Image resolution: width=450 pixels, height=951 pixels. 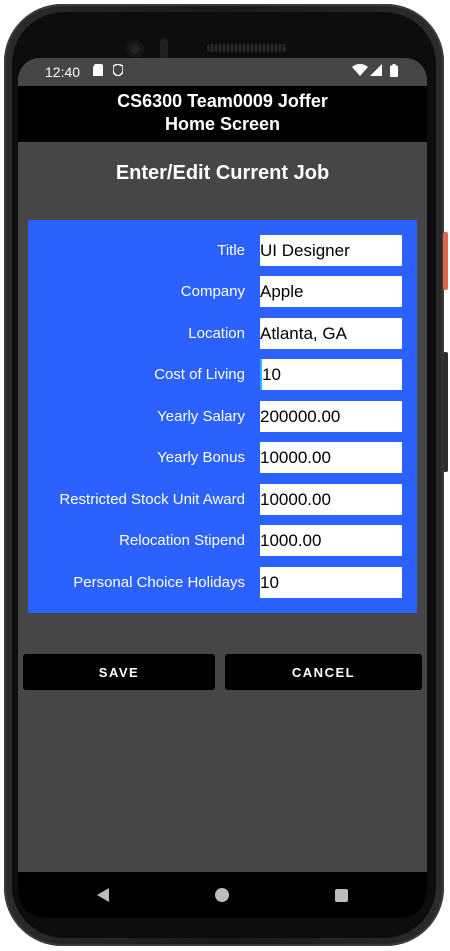 I want to click on yearly-salary-input, so click(x=331, y=416).